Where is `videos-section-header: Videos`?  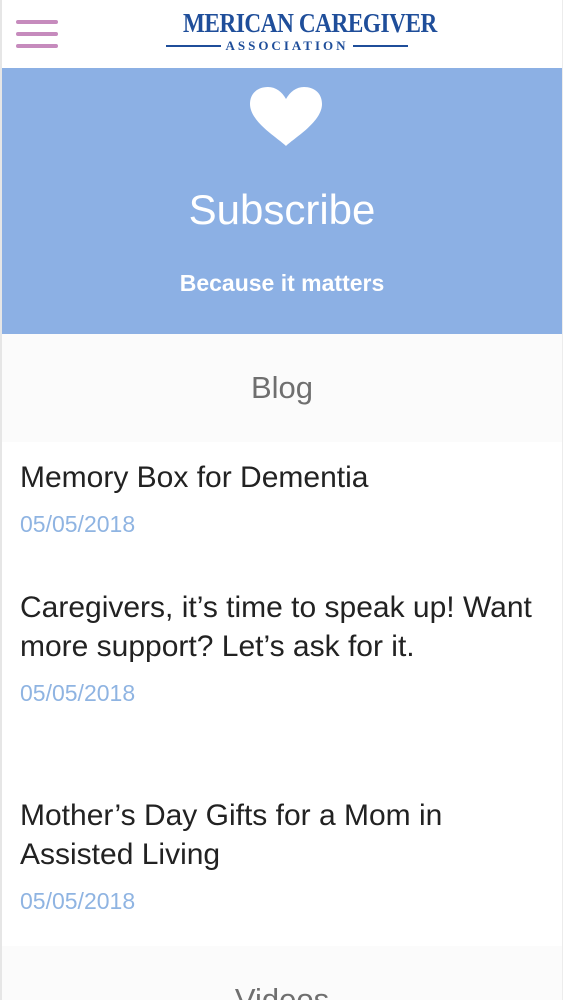 videos-section-header: Videos is located at coordinates (282, 973).